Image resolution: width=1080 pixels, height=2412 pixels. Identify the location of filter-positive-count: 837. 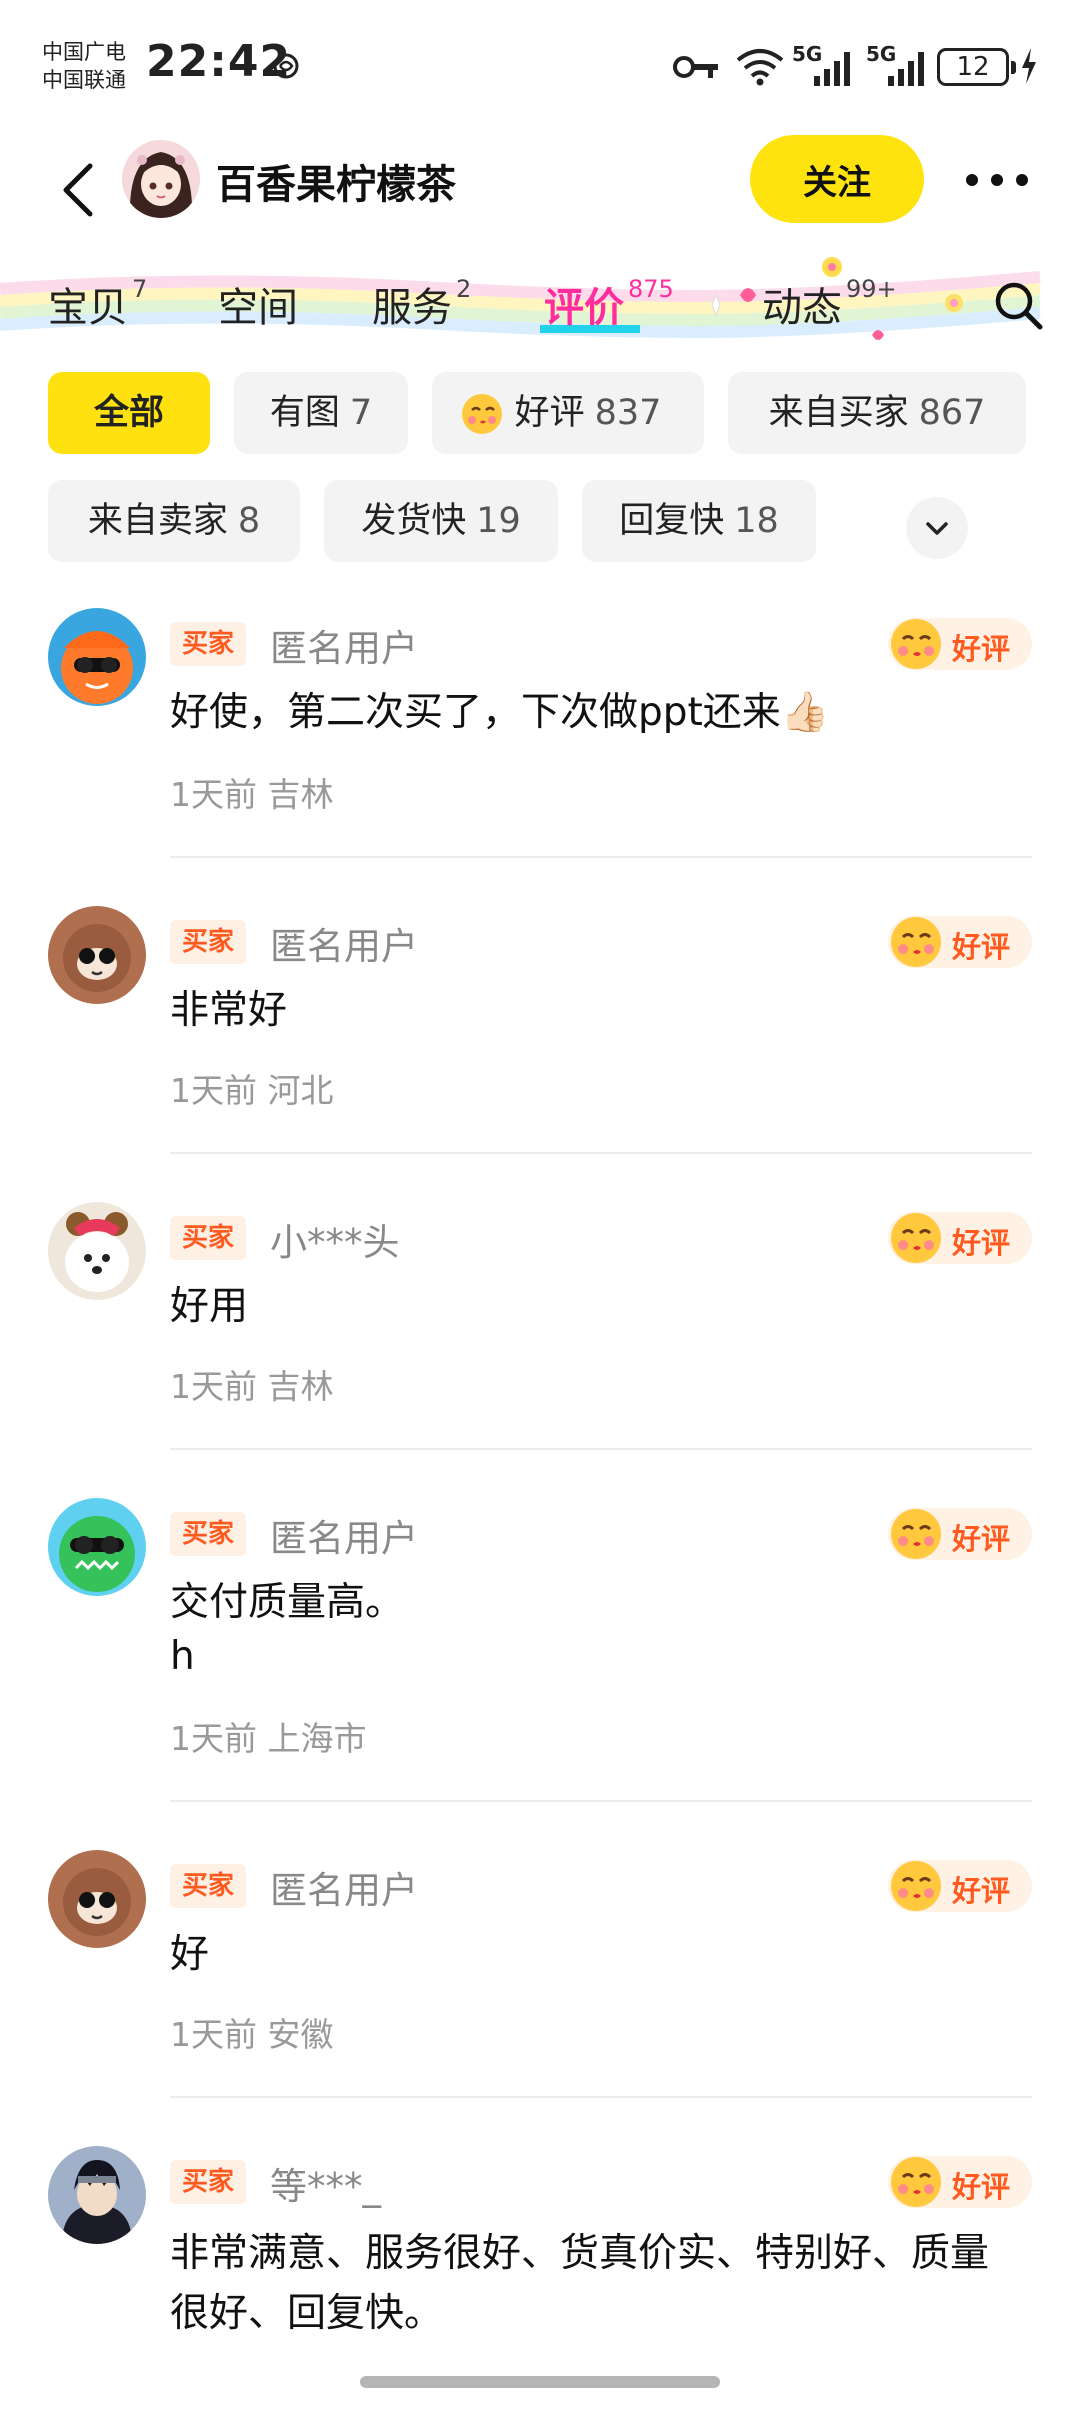
(628, 413).